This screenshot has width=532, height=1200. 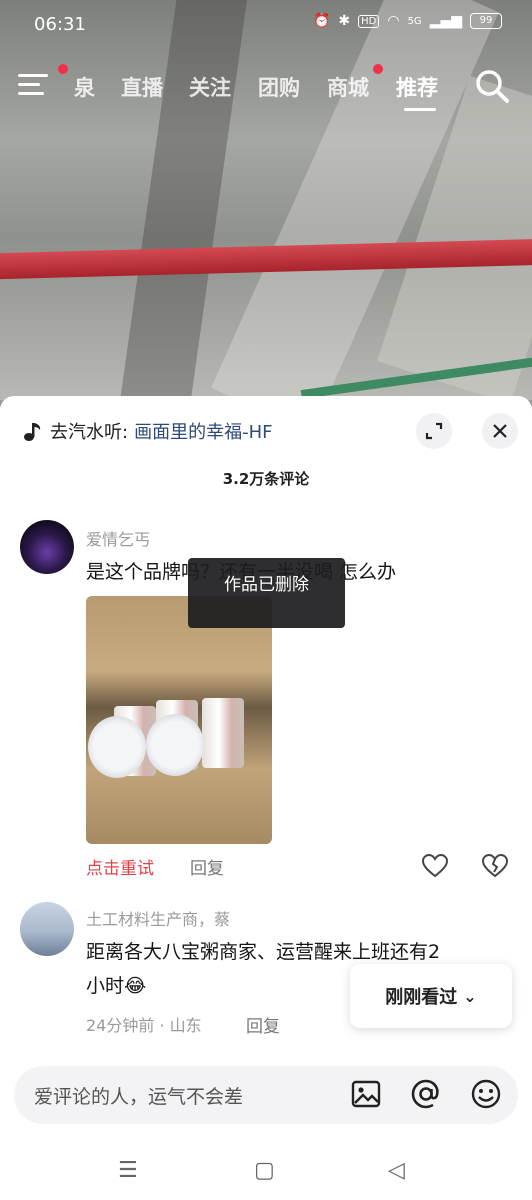 What do you see at coordinates (89, 432) in the screenshot?
I see `music-prefix: 去汽水听:` at bounding box center [89, 432].